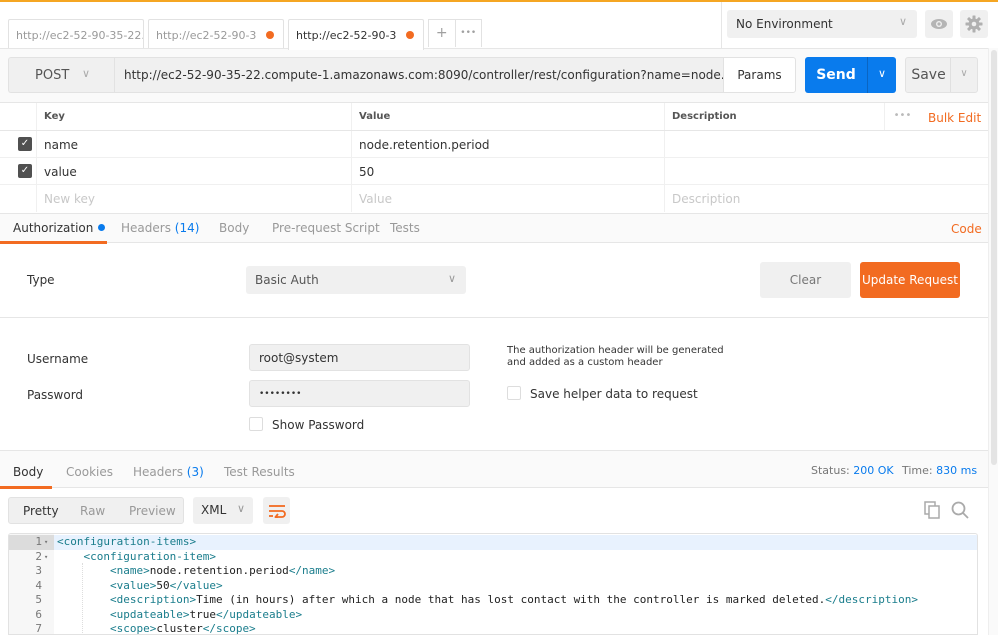  I want to click on key-column-header: Key, so click(193, 116).